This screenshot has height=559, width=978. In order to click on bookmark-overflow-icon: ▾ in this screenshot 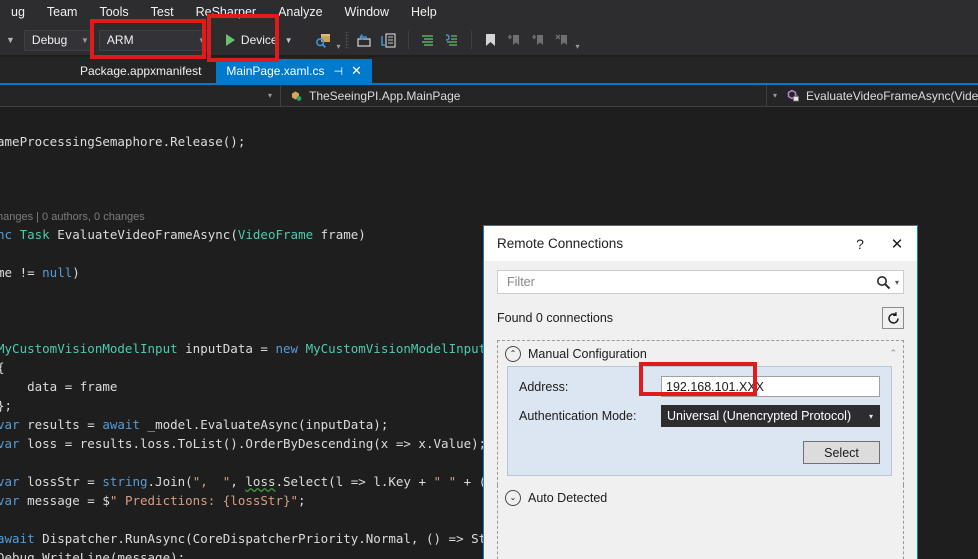, I will do `click(578, 48)`.